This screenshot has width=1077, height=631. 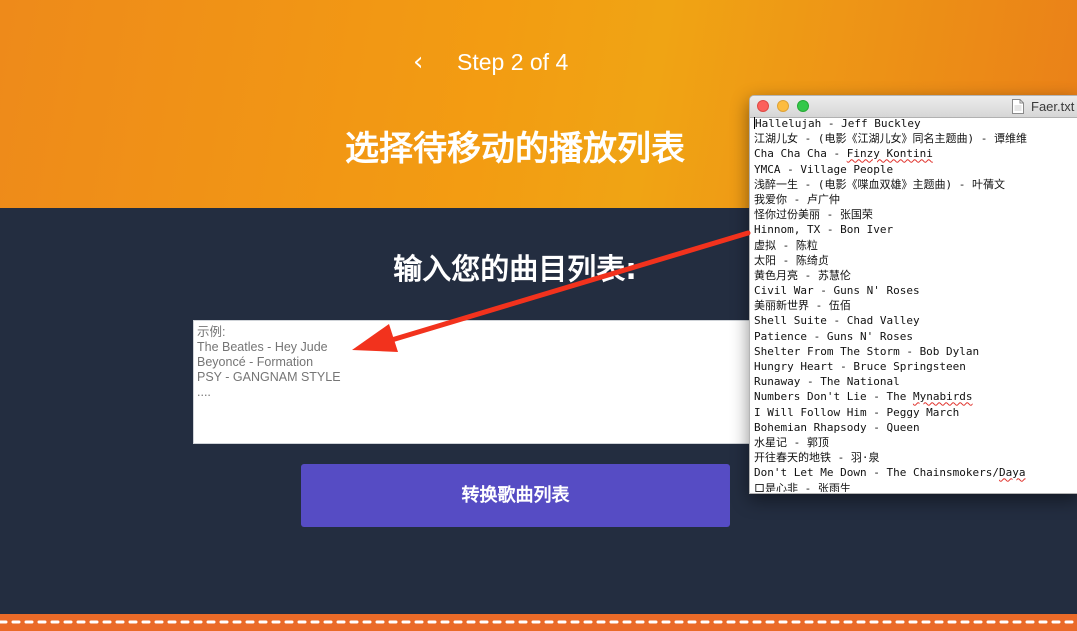 What do you see at coordinates (813, 215) in the screenshot?
I see `text-line: 怪你过份美丽 - 张国荣` at bounding box center [813, 215].